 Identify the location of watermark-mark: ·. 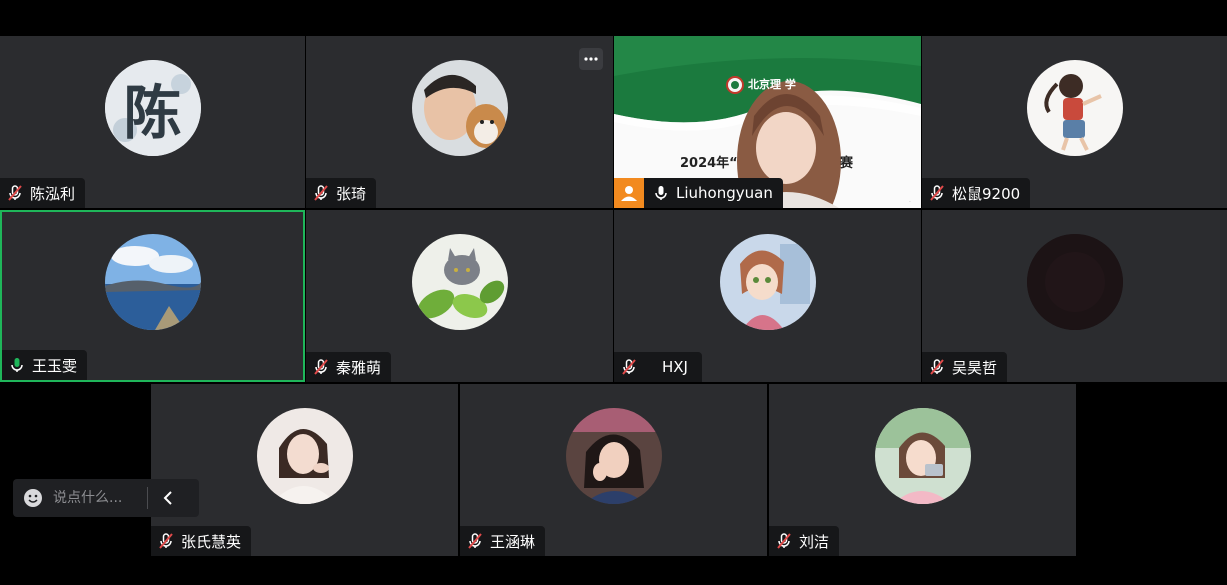
(910, 202).